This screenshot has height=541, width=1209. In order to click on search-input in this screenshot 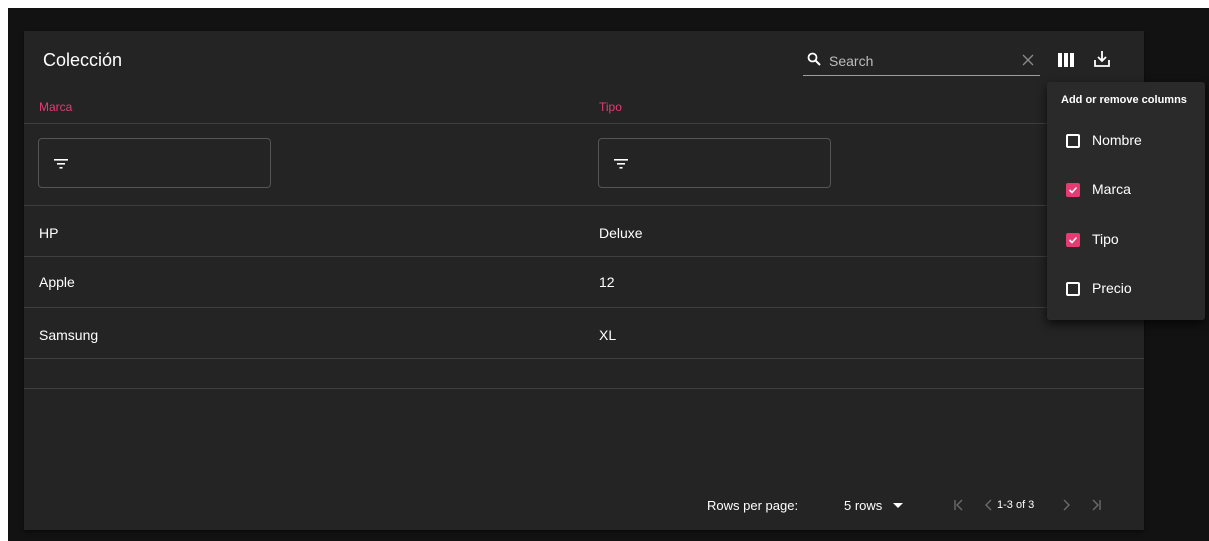, I will do `click(919, 61)`.